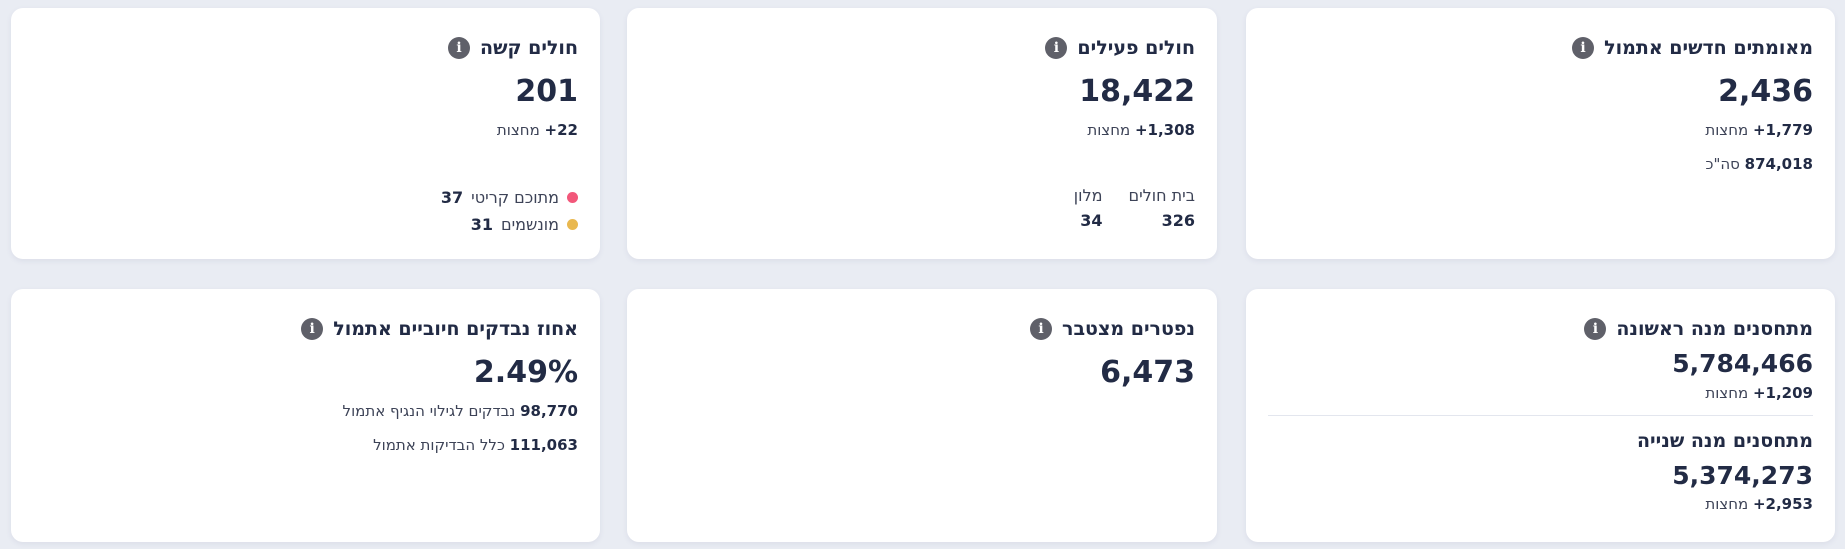 Image resolution: width=1845 pixels, height=549 pixels. Describe the element at coordinates (1782, 393) in the screenshot. I see `first-dose-after-midnight-value: 1,209+` at that location.